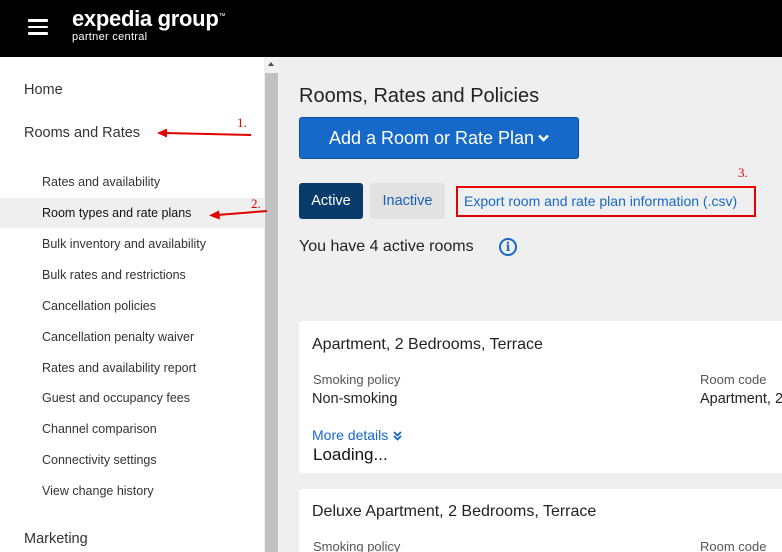 Image resolution: width=782 pixels, height=552 pixels. I want to click on scroll-up-arrow-icon, so click(271, 64).